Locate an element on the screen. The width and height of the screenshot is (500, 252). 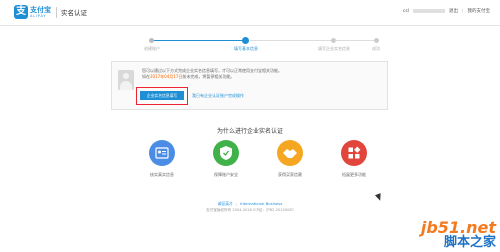
info-text-2-suffix: 前未完成，将暂停相关功能。 is located at coordinates (208, 76).